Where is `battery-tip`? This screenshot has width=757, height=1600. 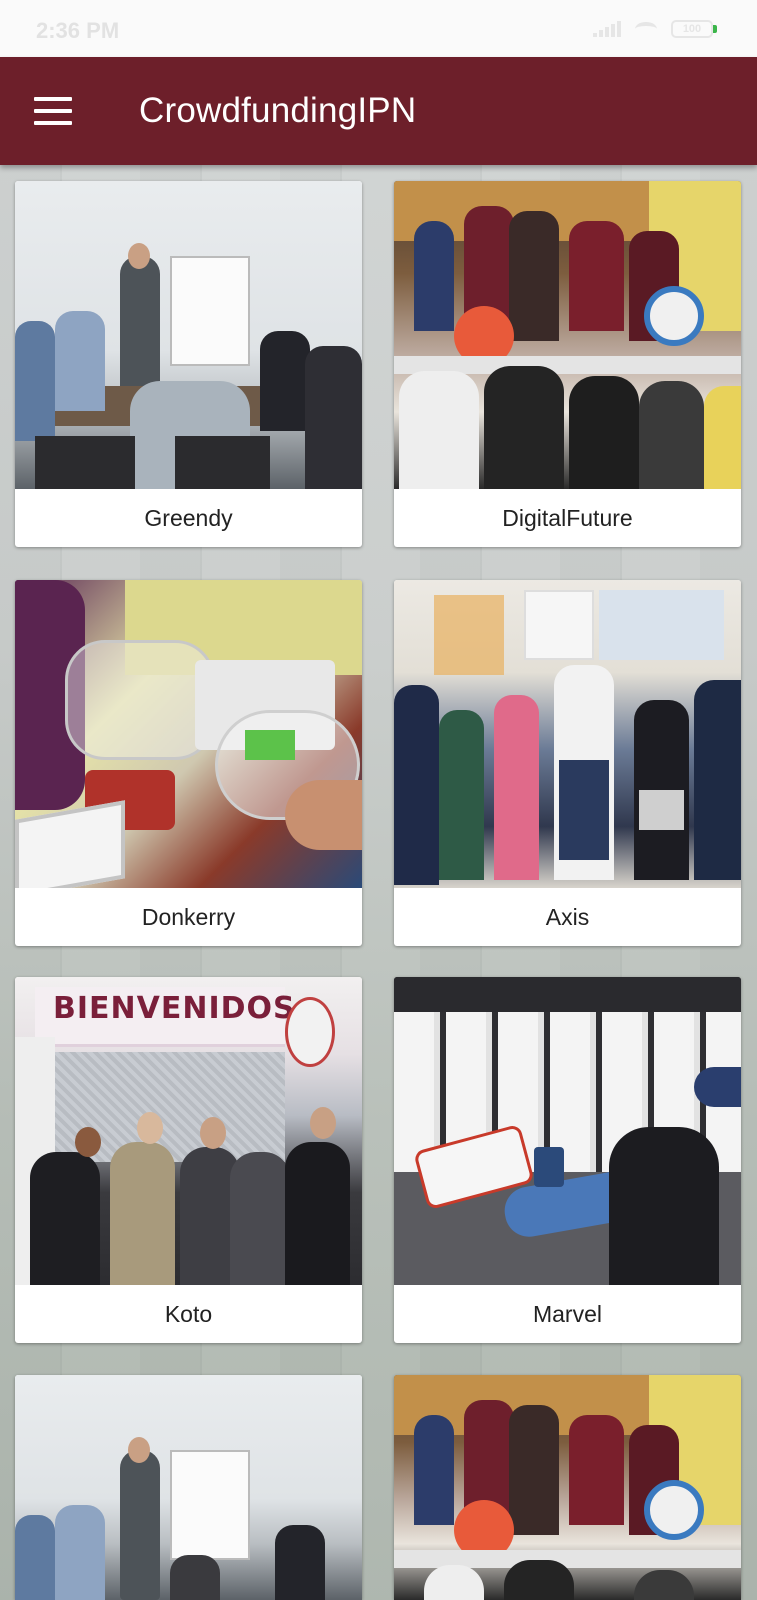
battery-tip is located at coordinates (715, 29).